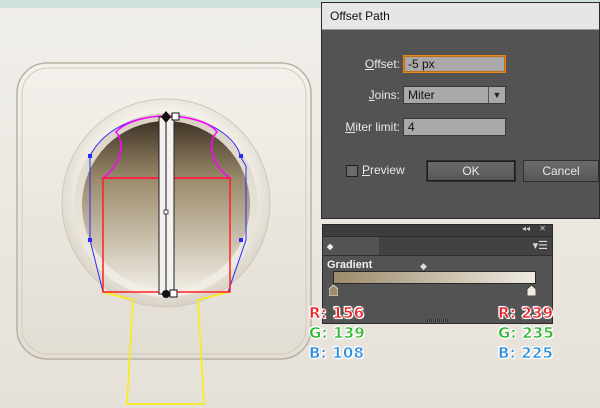  Describe the element at coordinates (372, 127) in the screenshot. I see `miter-limit-label: Miter limit:` at that location.